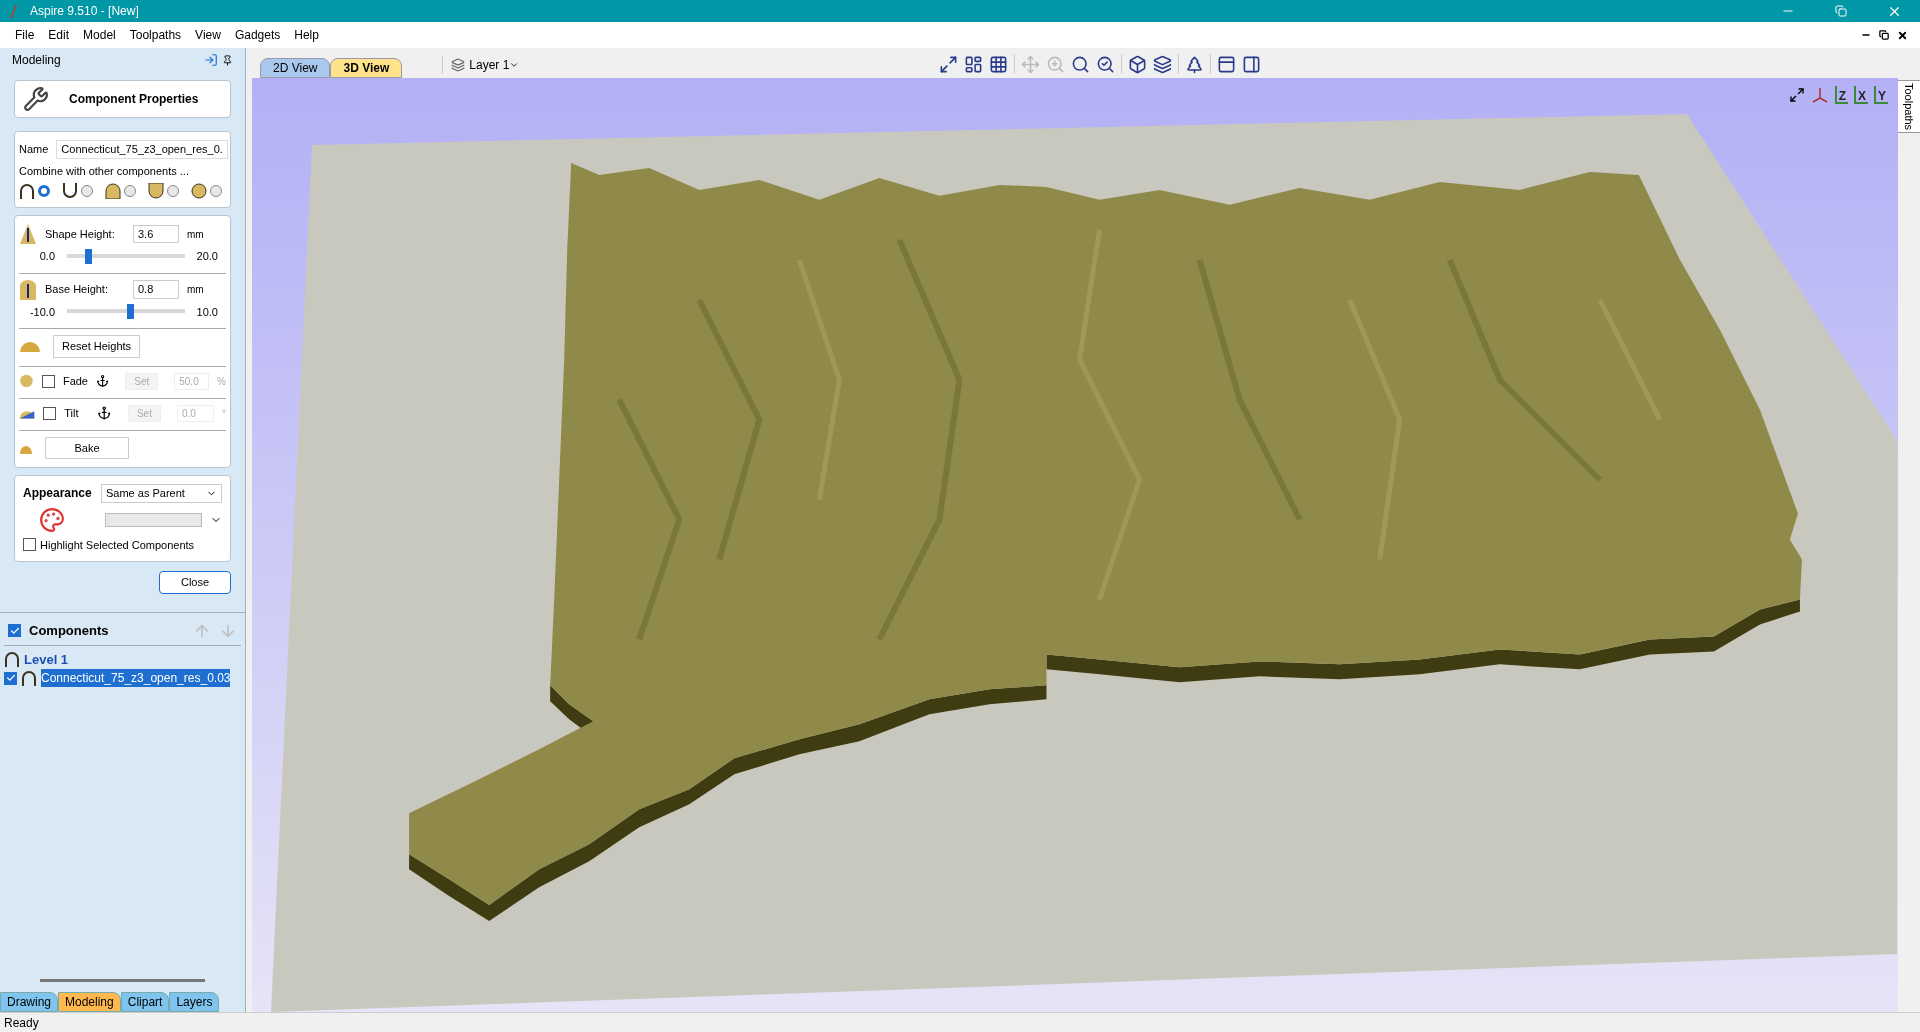  I want to click on panel-title: Modeling, so click(36, 60).